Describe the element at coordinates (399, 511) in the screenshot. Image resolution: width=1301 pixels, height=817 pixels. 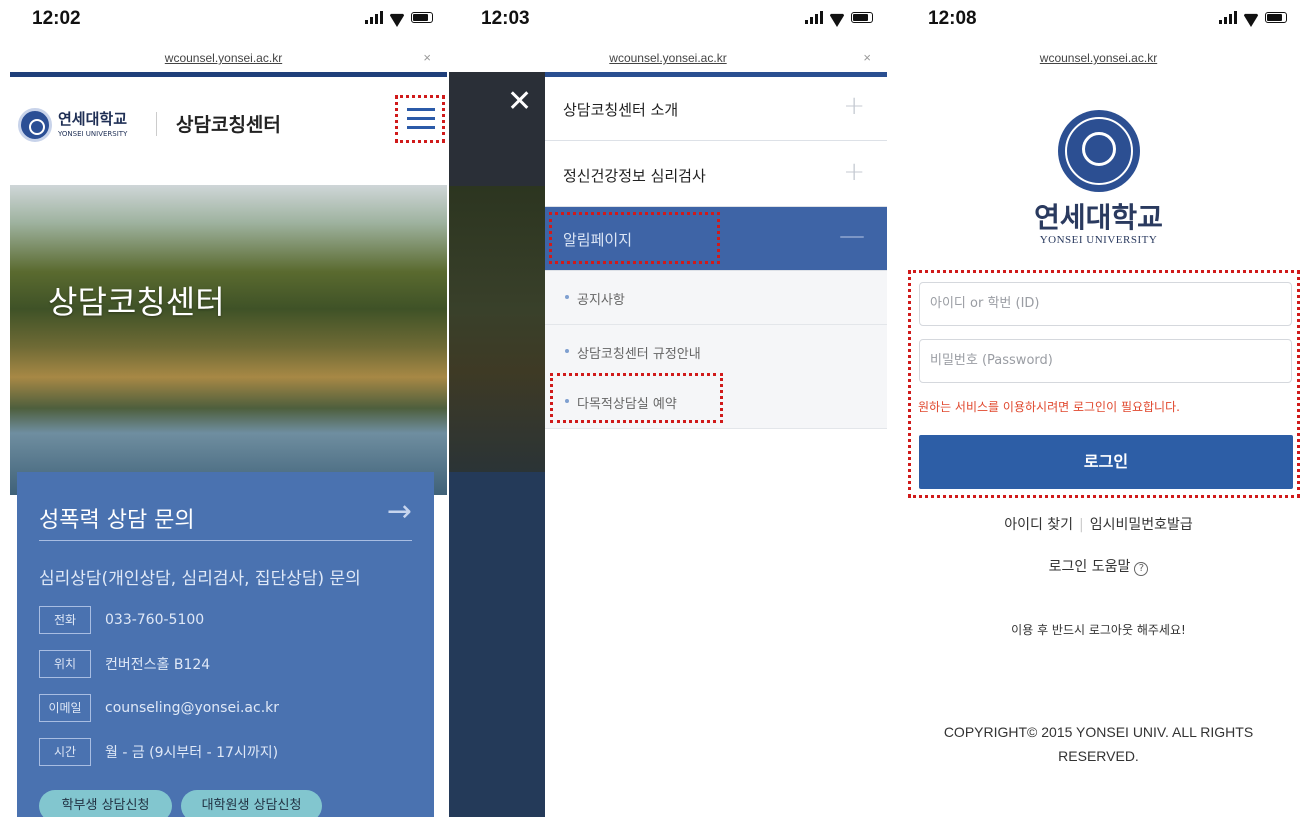
I see `arrow-right-icon: →` at that location.